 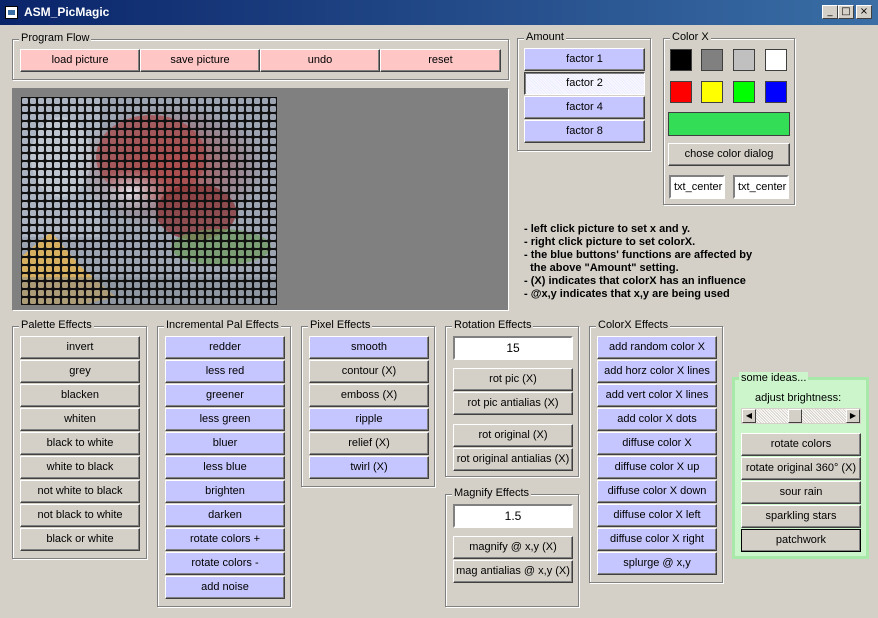 I want to click on not-black-to-white-button: not black to white, so click(x=80, y=515).